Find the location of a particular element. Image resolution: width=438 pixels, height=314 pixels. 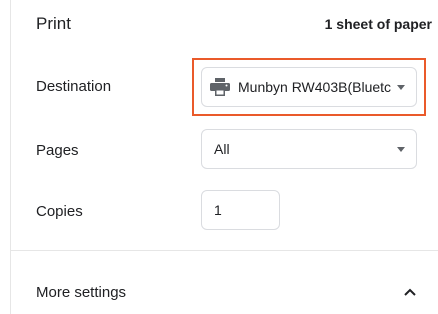

sheet-count: 1 sheet of paper is located at coordinates (378, 24).